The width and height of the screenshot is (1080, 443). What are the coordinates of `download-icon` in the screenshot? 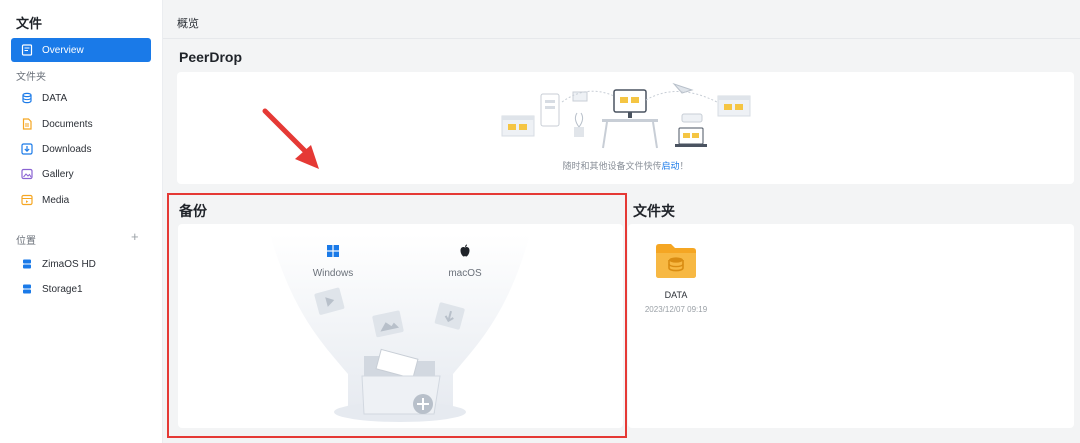 It's located at (27, 149).